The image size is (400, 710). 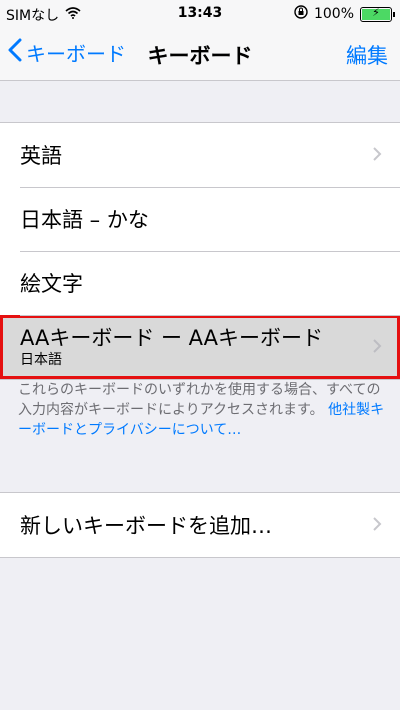 I want to click on orientation-lock-icon, so click(x=301, y=14).